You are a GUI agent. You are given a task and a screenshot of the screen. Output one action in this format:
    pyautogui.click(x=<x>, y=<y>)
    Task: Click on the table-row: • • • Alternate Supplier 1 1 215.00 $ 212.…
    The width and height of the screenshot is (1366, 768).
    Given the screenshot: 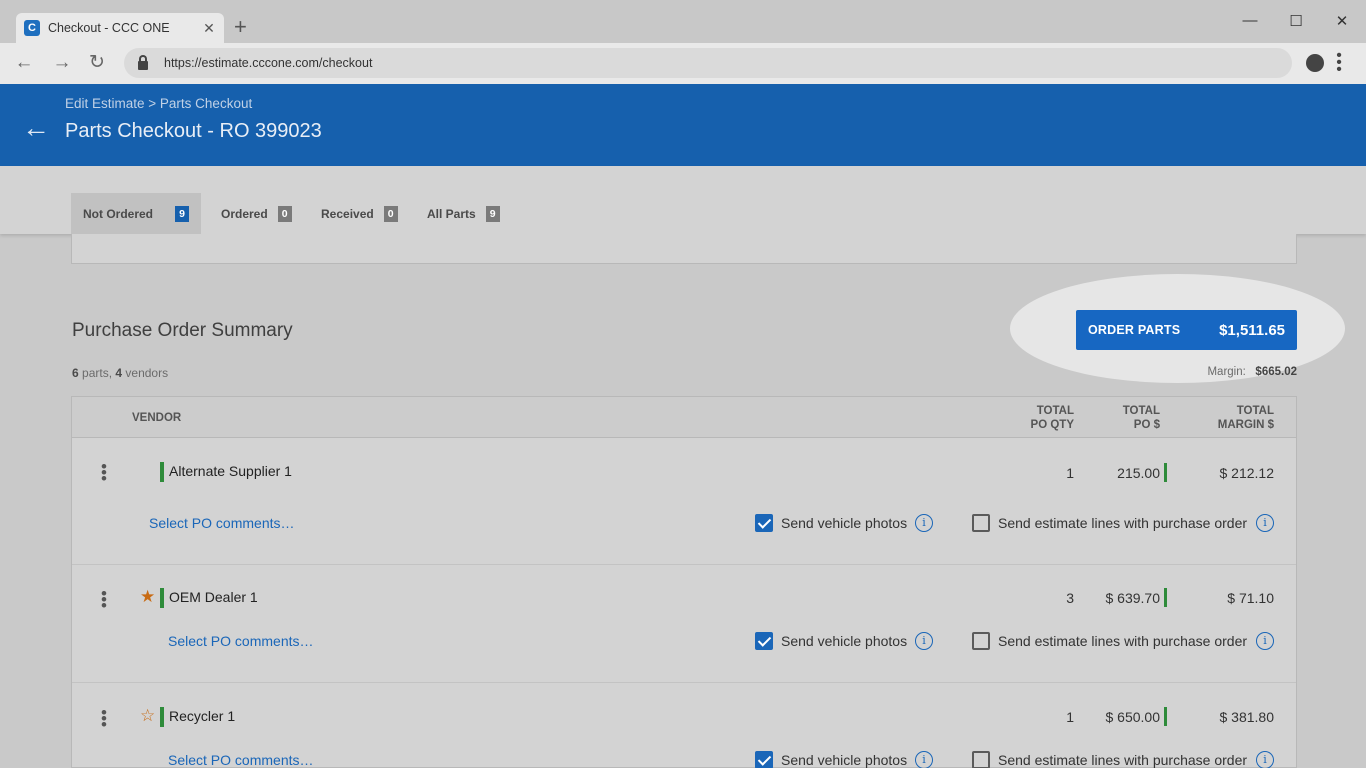 What is the action you would take?
    pyautogui.click(x=684, y=501)
    